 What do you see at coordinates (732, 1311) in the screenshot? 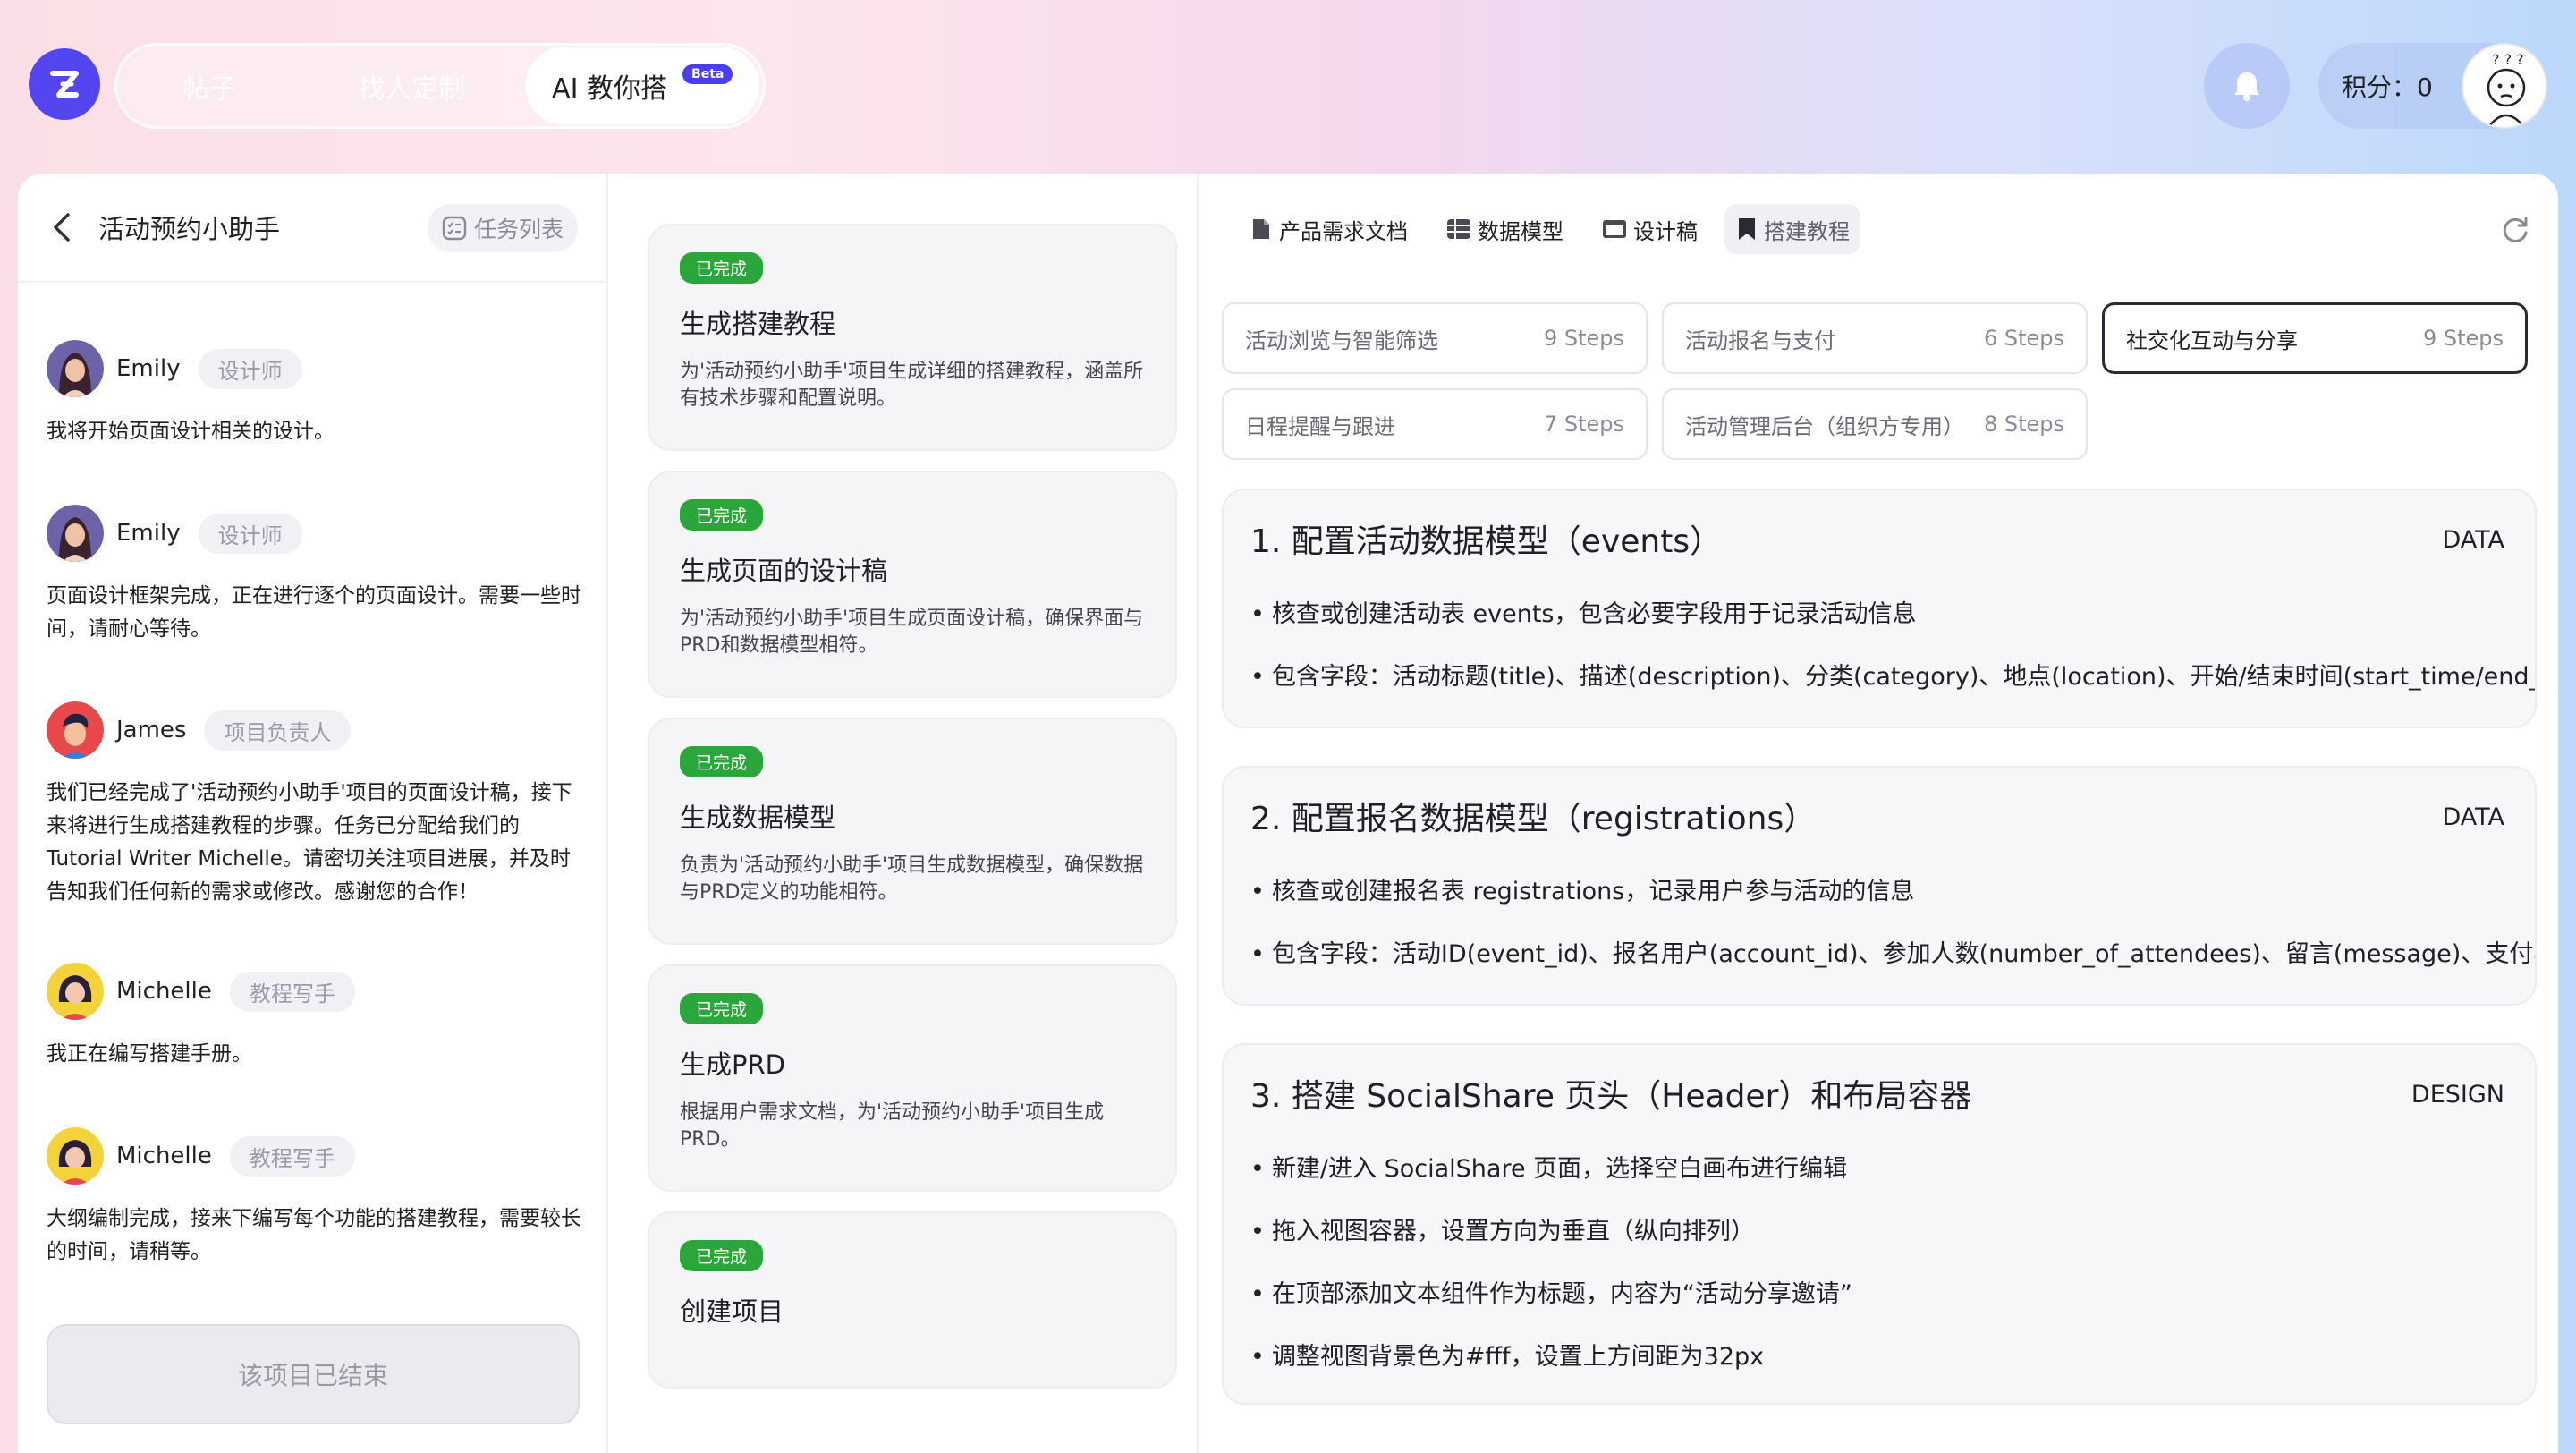
I see `step-title: 创建项目` at bounding box center [732, 1311].